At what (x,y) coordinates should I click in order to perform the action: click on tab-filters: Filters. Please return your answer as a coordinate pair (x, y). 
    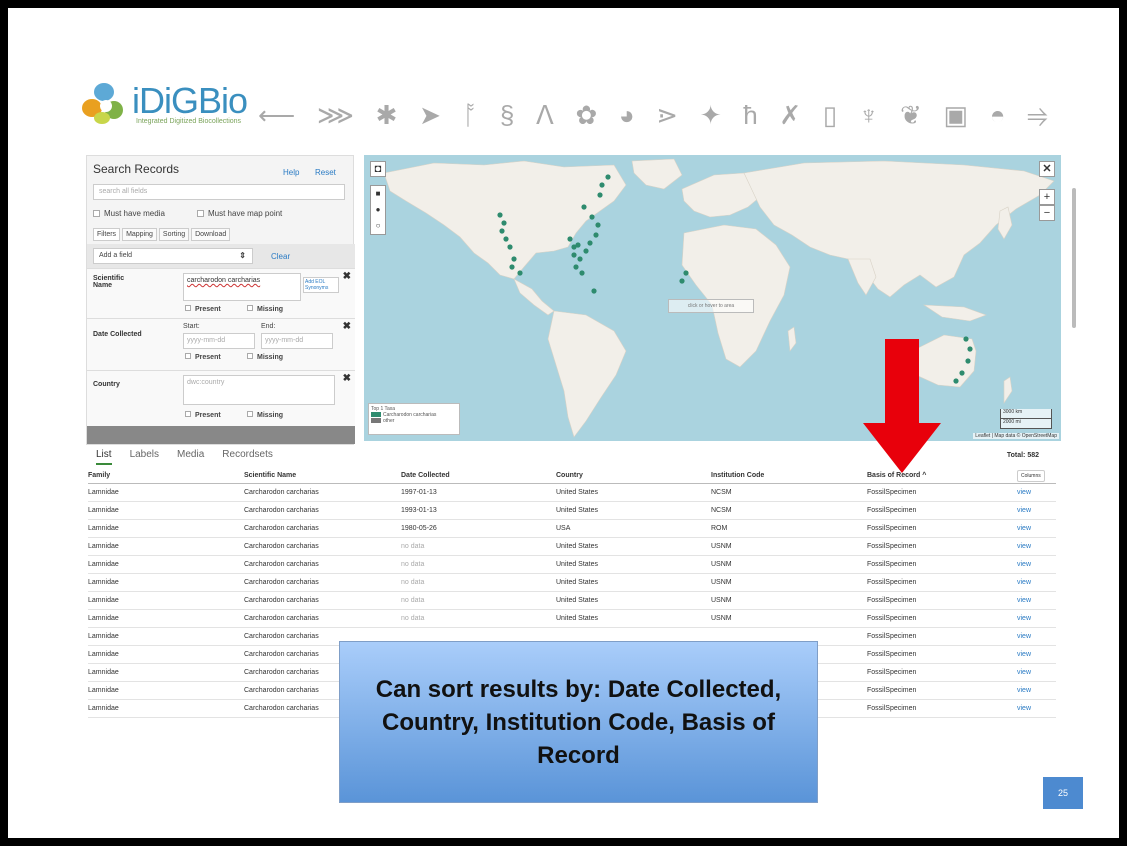
    Looking at the image, I should click on (107, 234).